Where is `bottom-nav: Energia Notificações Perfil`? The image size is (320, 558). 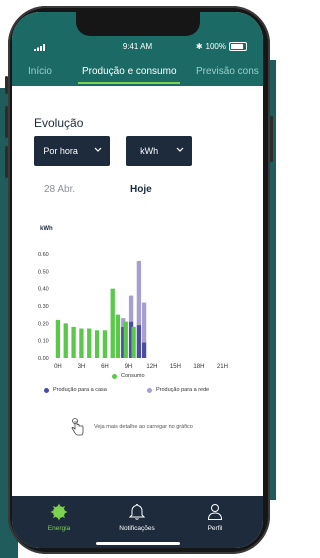
bottom-nav: Energia Notificações Perfil is located at coordinates (137, 522).